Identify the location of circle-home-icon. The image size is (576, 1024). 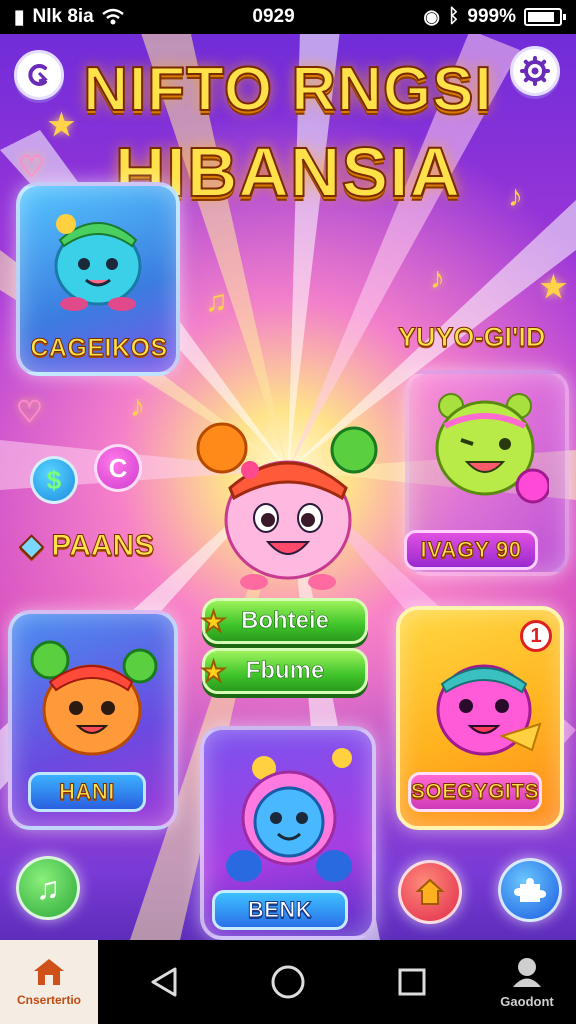
(288, 982).